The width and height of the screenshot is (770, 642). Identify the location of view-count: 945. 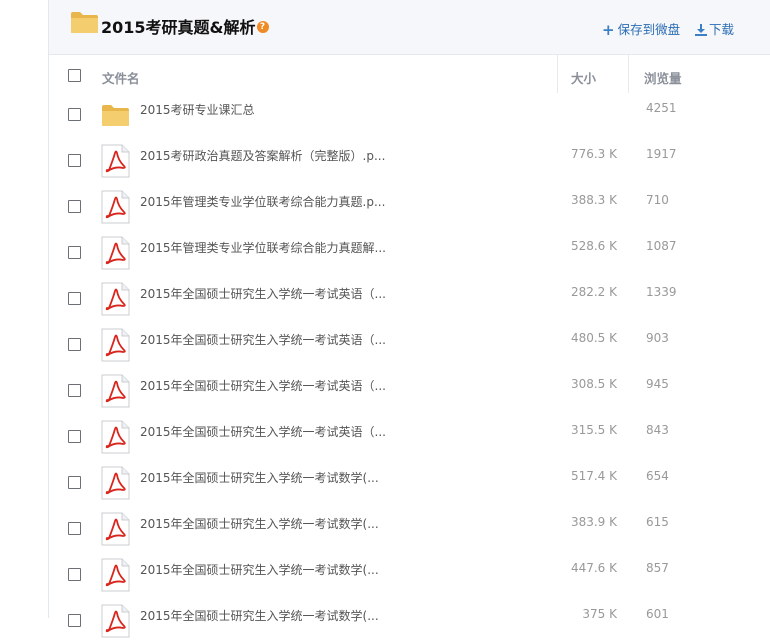
(657, 384).